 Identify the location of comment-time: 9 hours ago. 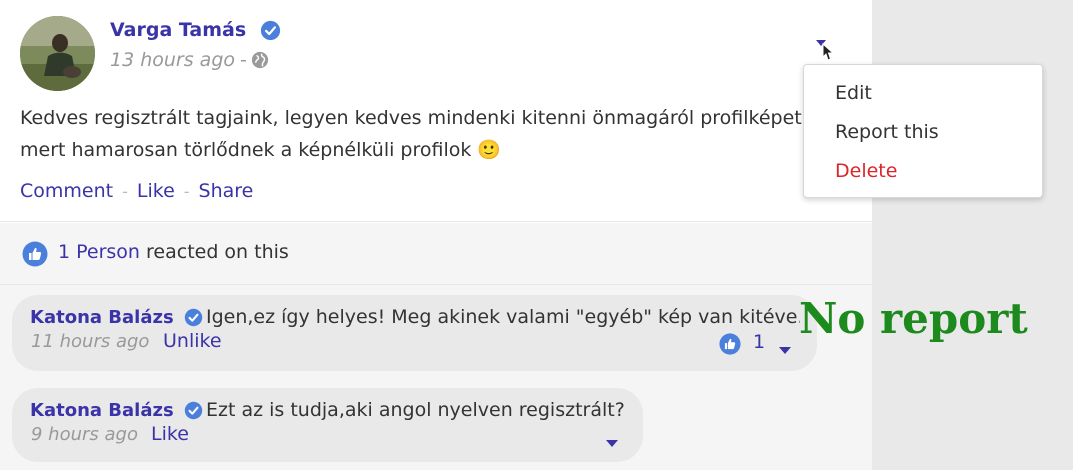
(84, 434).